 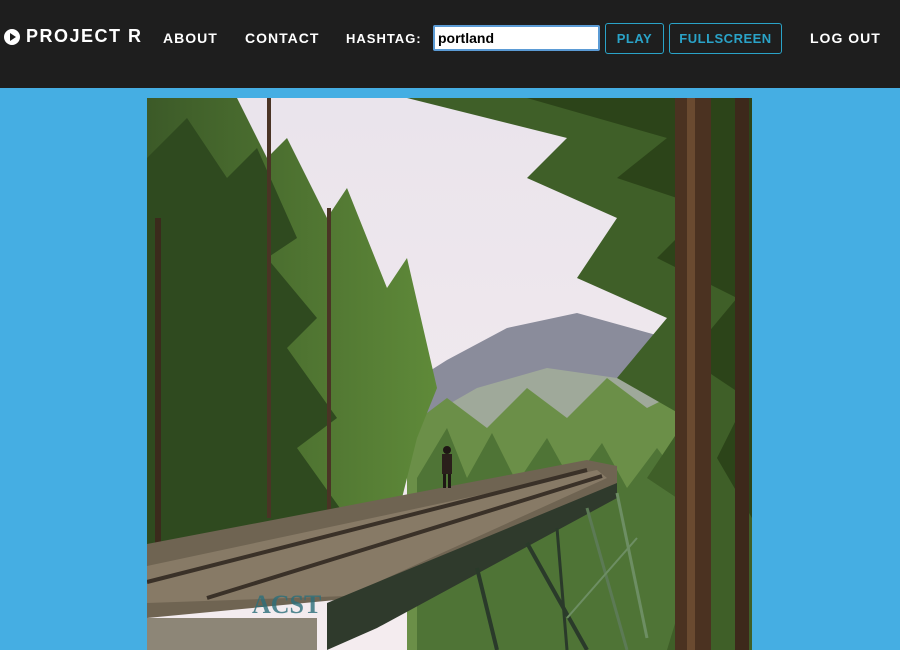 What do you see at coordinates (286, 604) in the screenshot?
I see `graffiti-text: ACST` at bounding box center [286, 604].